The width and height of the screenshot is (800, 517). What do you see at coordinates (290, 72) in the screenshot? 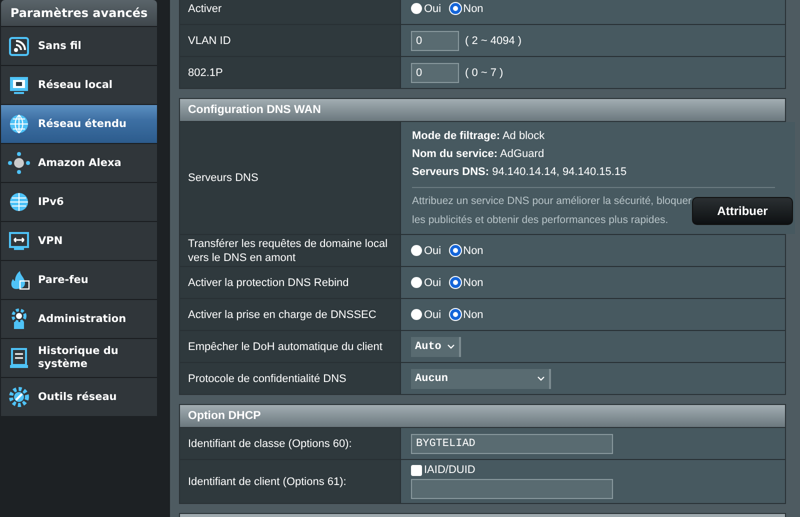
I see `field-label: 802.1P` at bounding box center [290, 72].